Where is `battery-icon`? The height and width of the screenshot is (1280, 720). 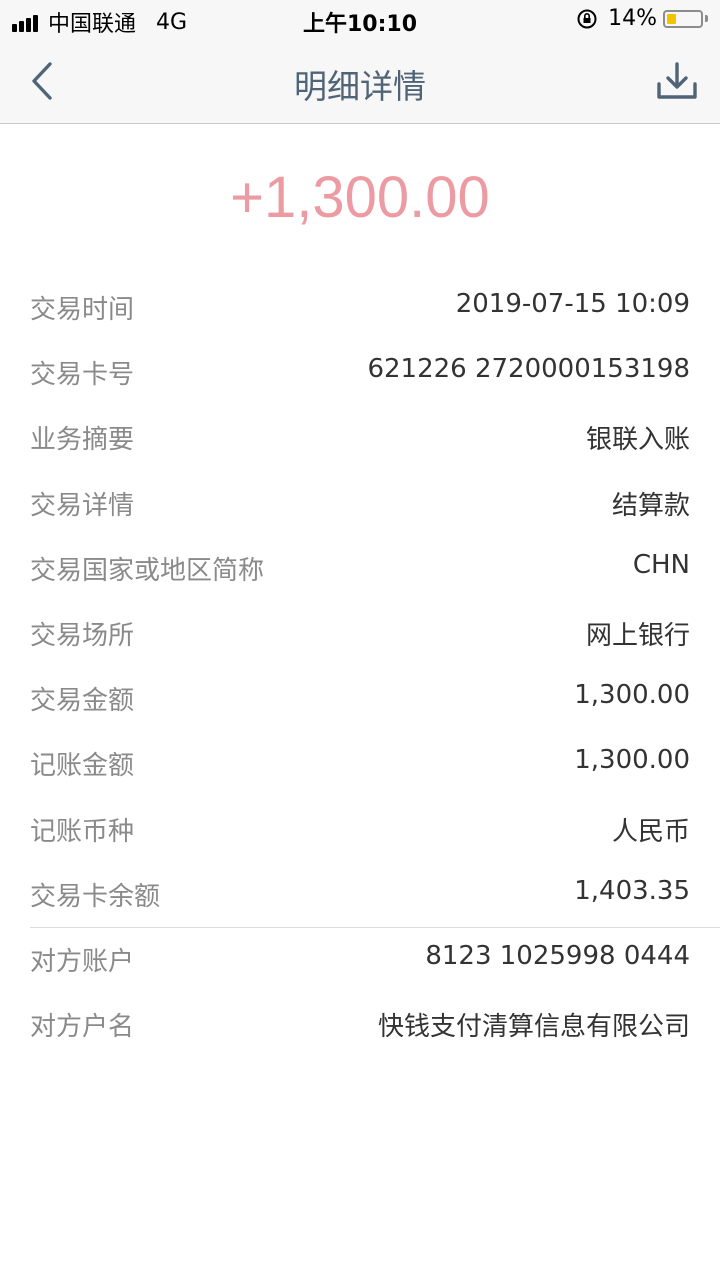
battery-icon is located at coordinates (683, 18).